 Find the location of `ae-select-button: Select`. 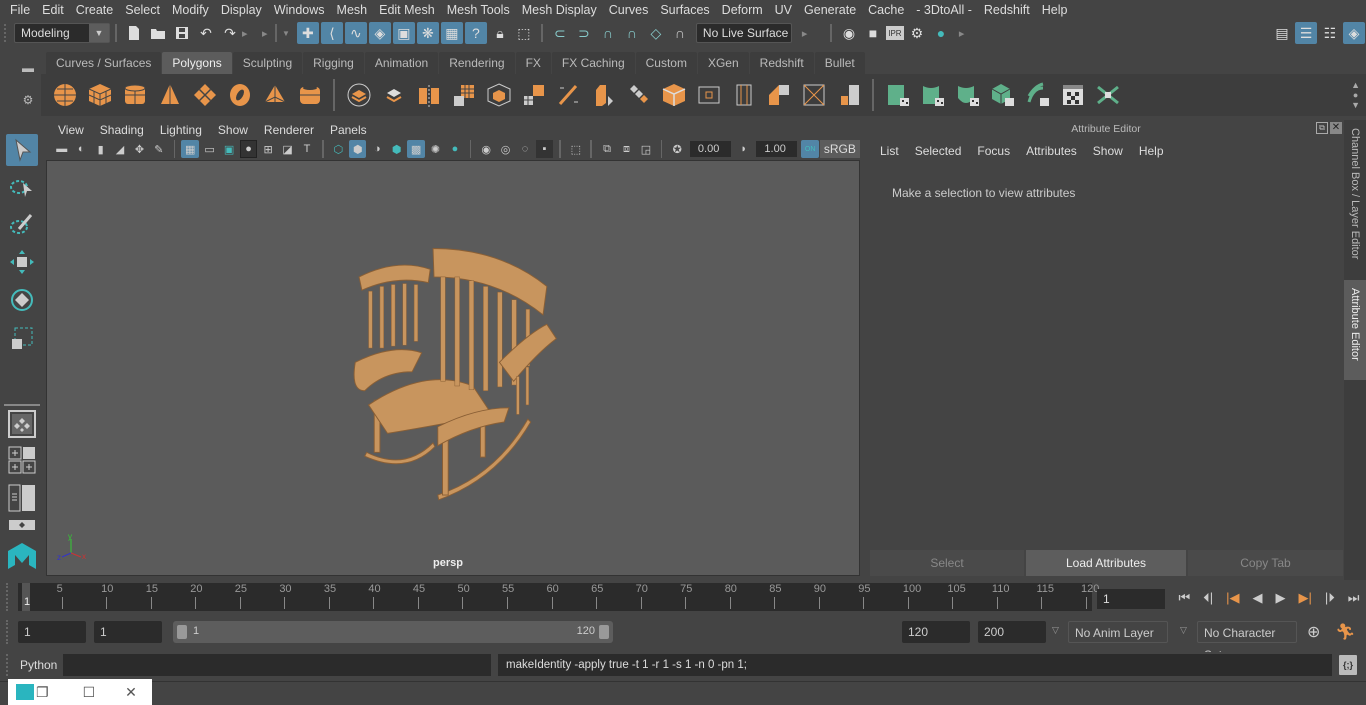

ae-select-button: Select is located at coordinates (947, 563).